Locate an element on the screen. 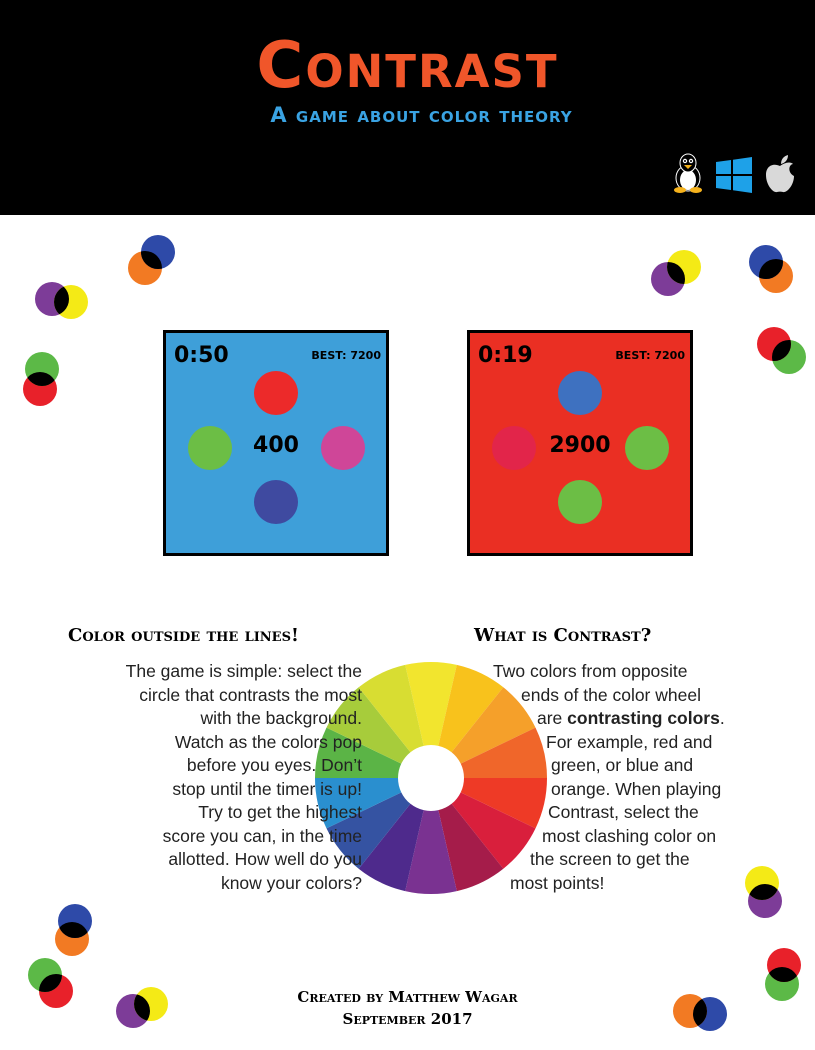 This screenshot has width=815, height=1050. text-line: green, or blue and is located at coordinates (622, 765).